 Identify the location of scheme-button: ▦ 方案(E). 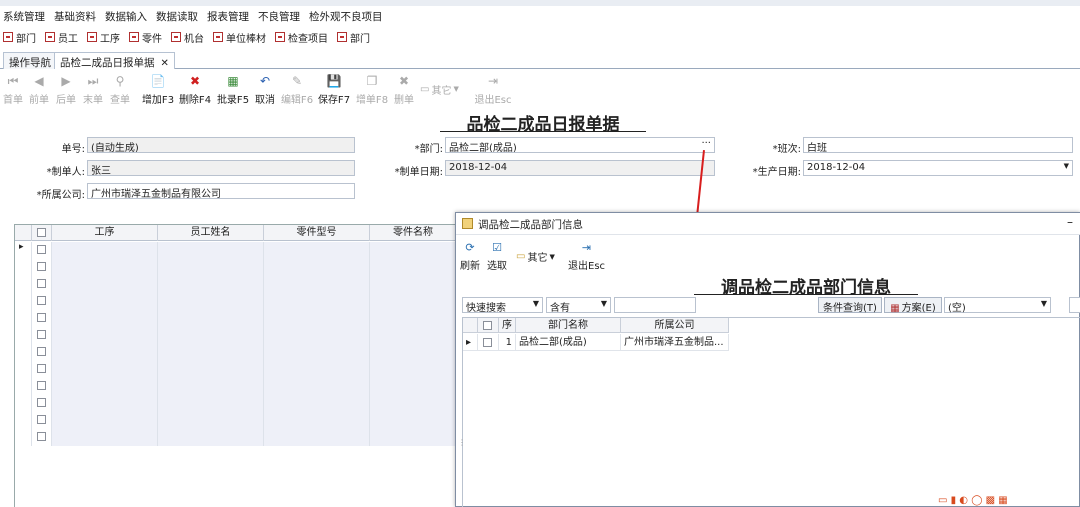
(913, 305).